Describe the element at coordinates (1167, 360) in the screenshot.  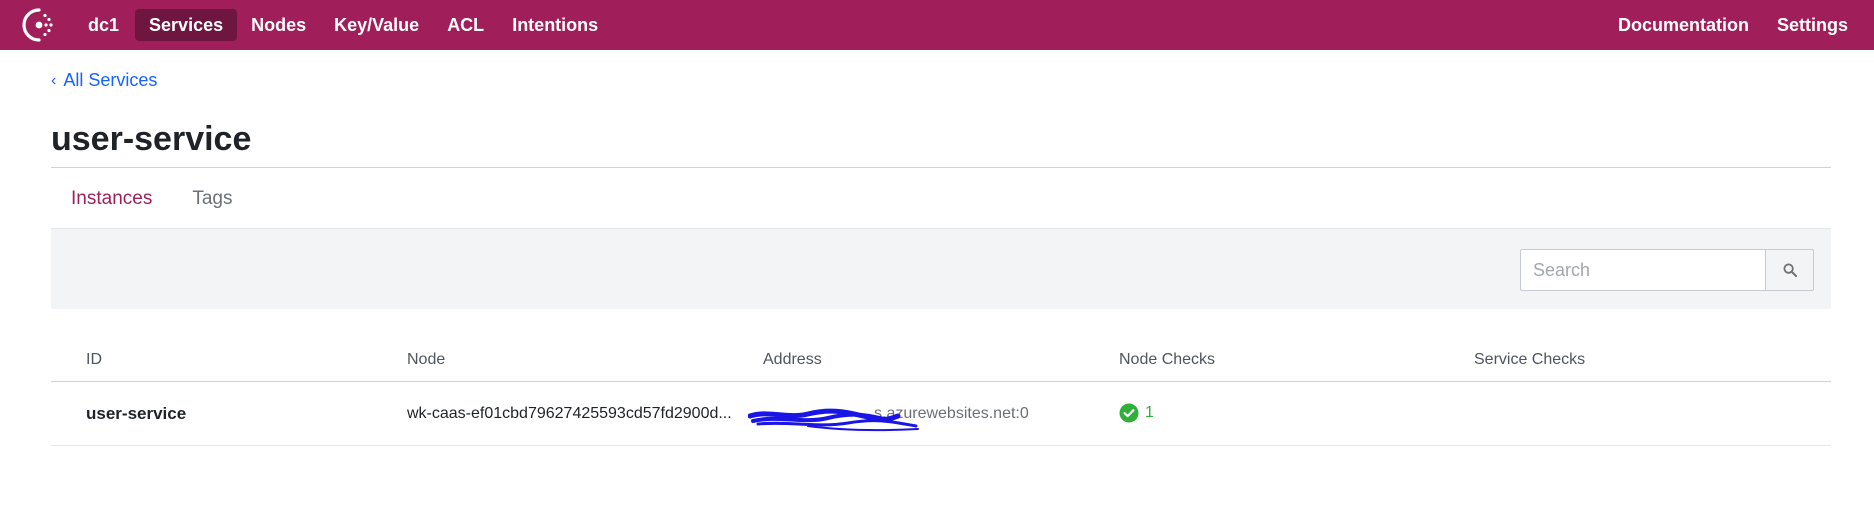
I see `column-header-node-checks: Node Checks` at that location.